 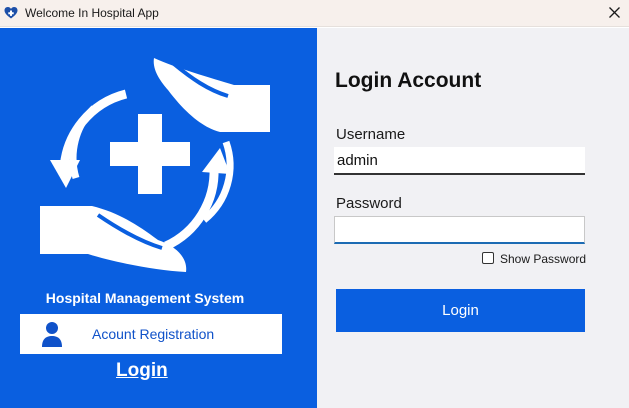 I want to click on registration-label: Acount Registration, so click(x=153, y=334).